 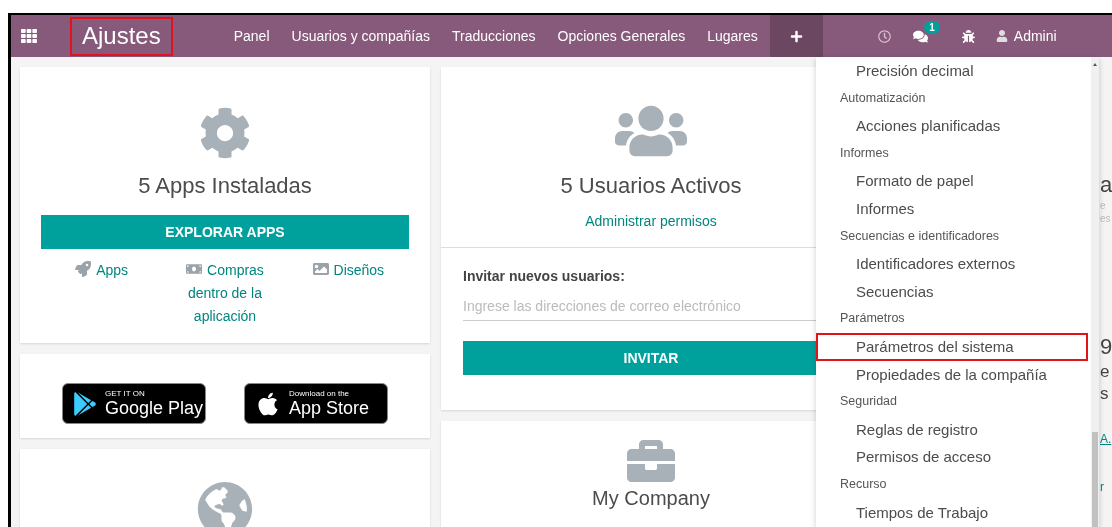 I want to click on company-name: My Company, so click(x=651, y=498).